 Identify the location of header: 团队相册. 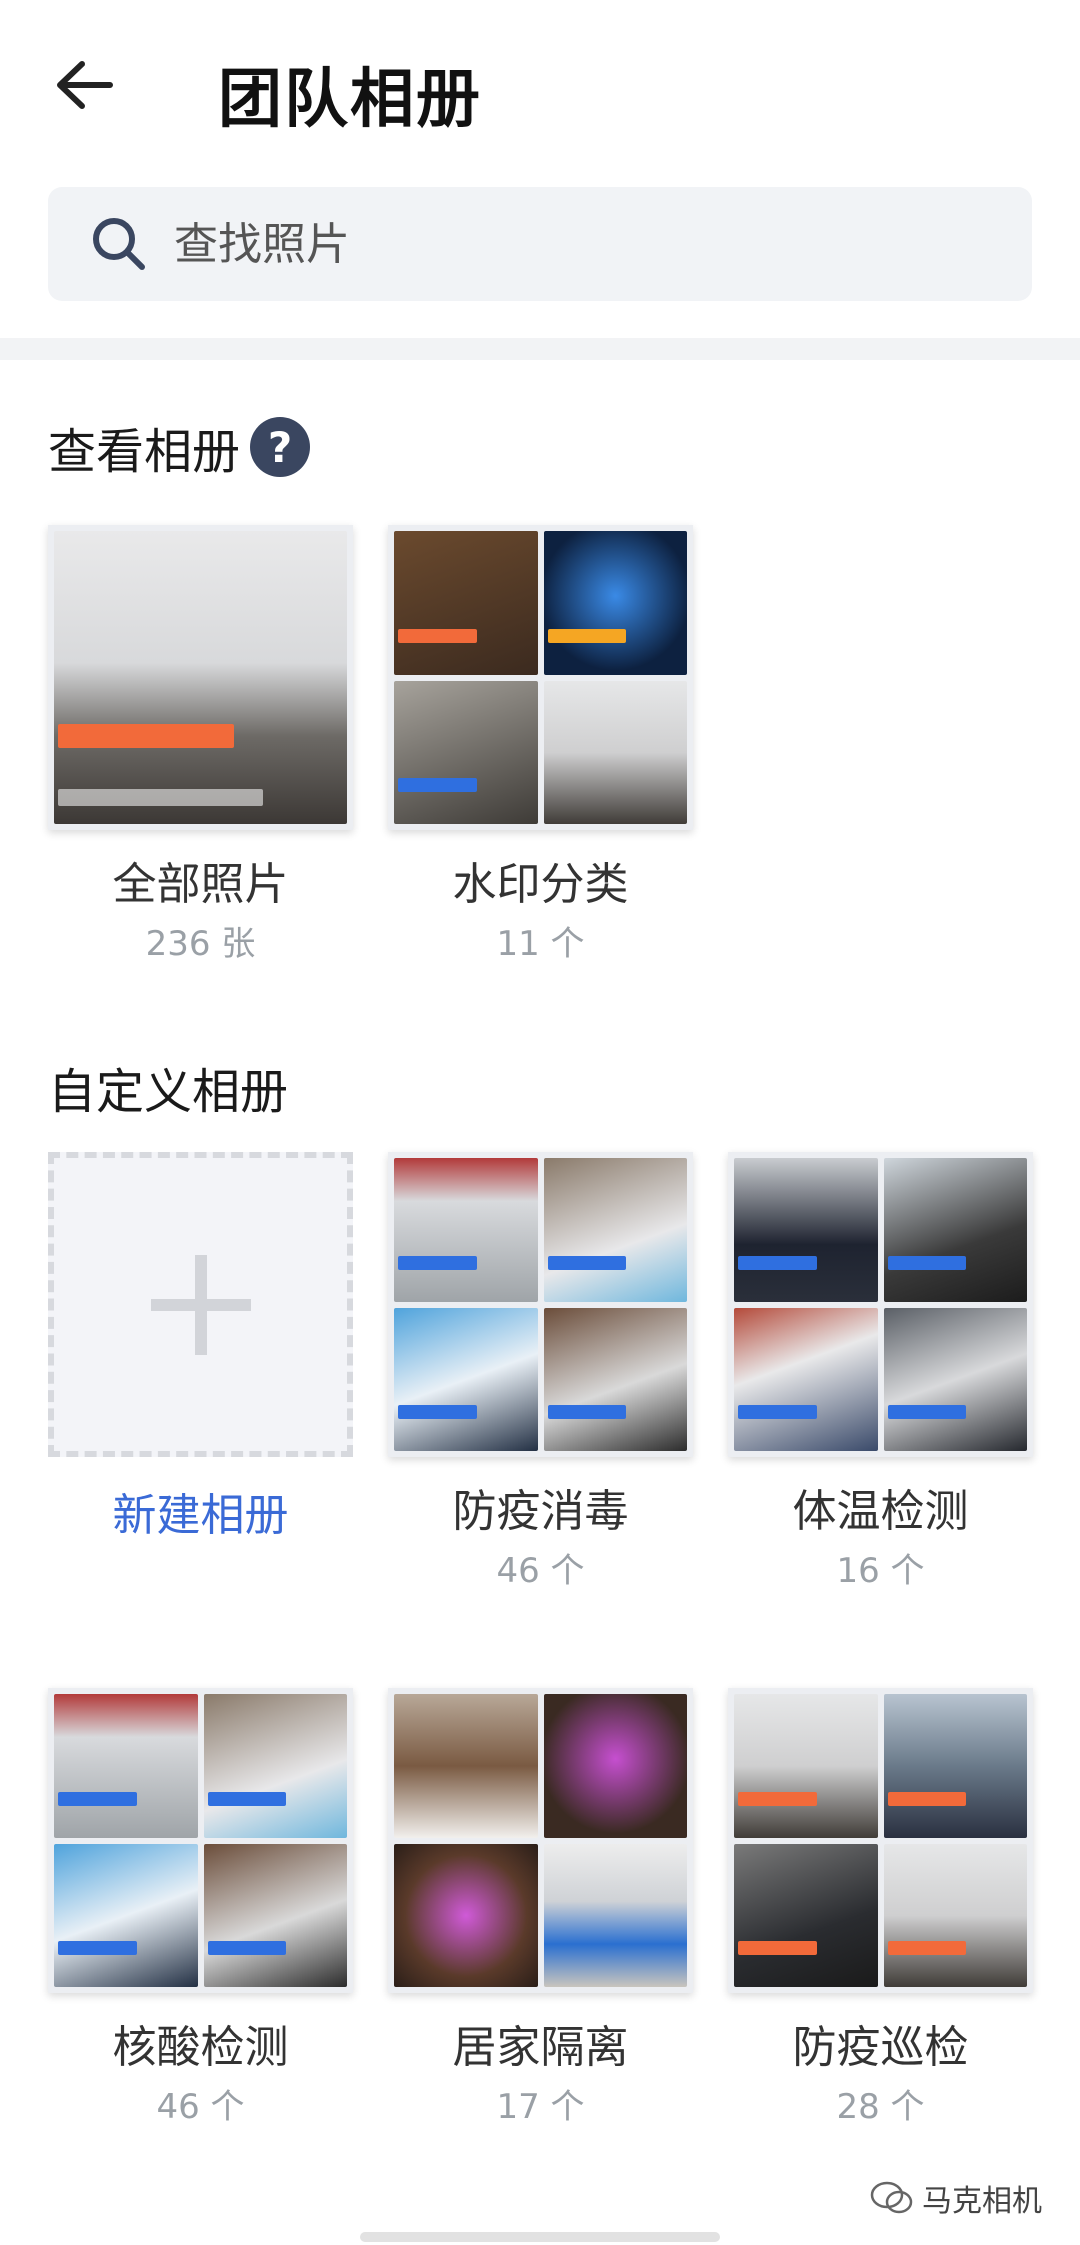
(540, 90).